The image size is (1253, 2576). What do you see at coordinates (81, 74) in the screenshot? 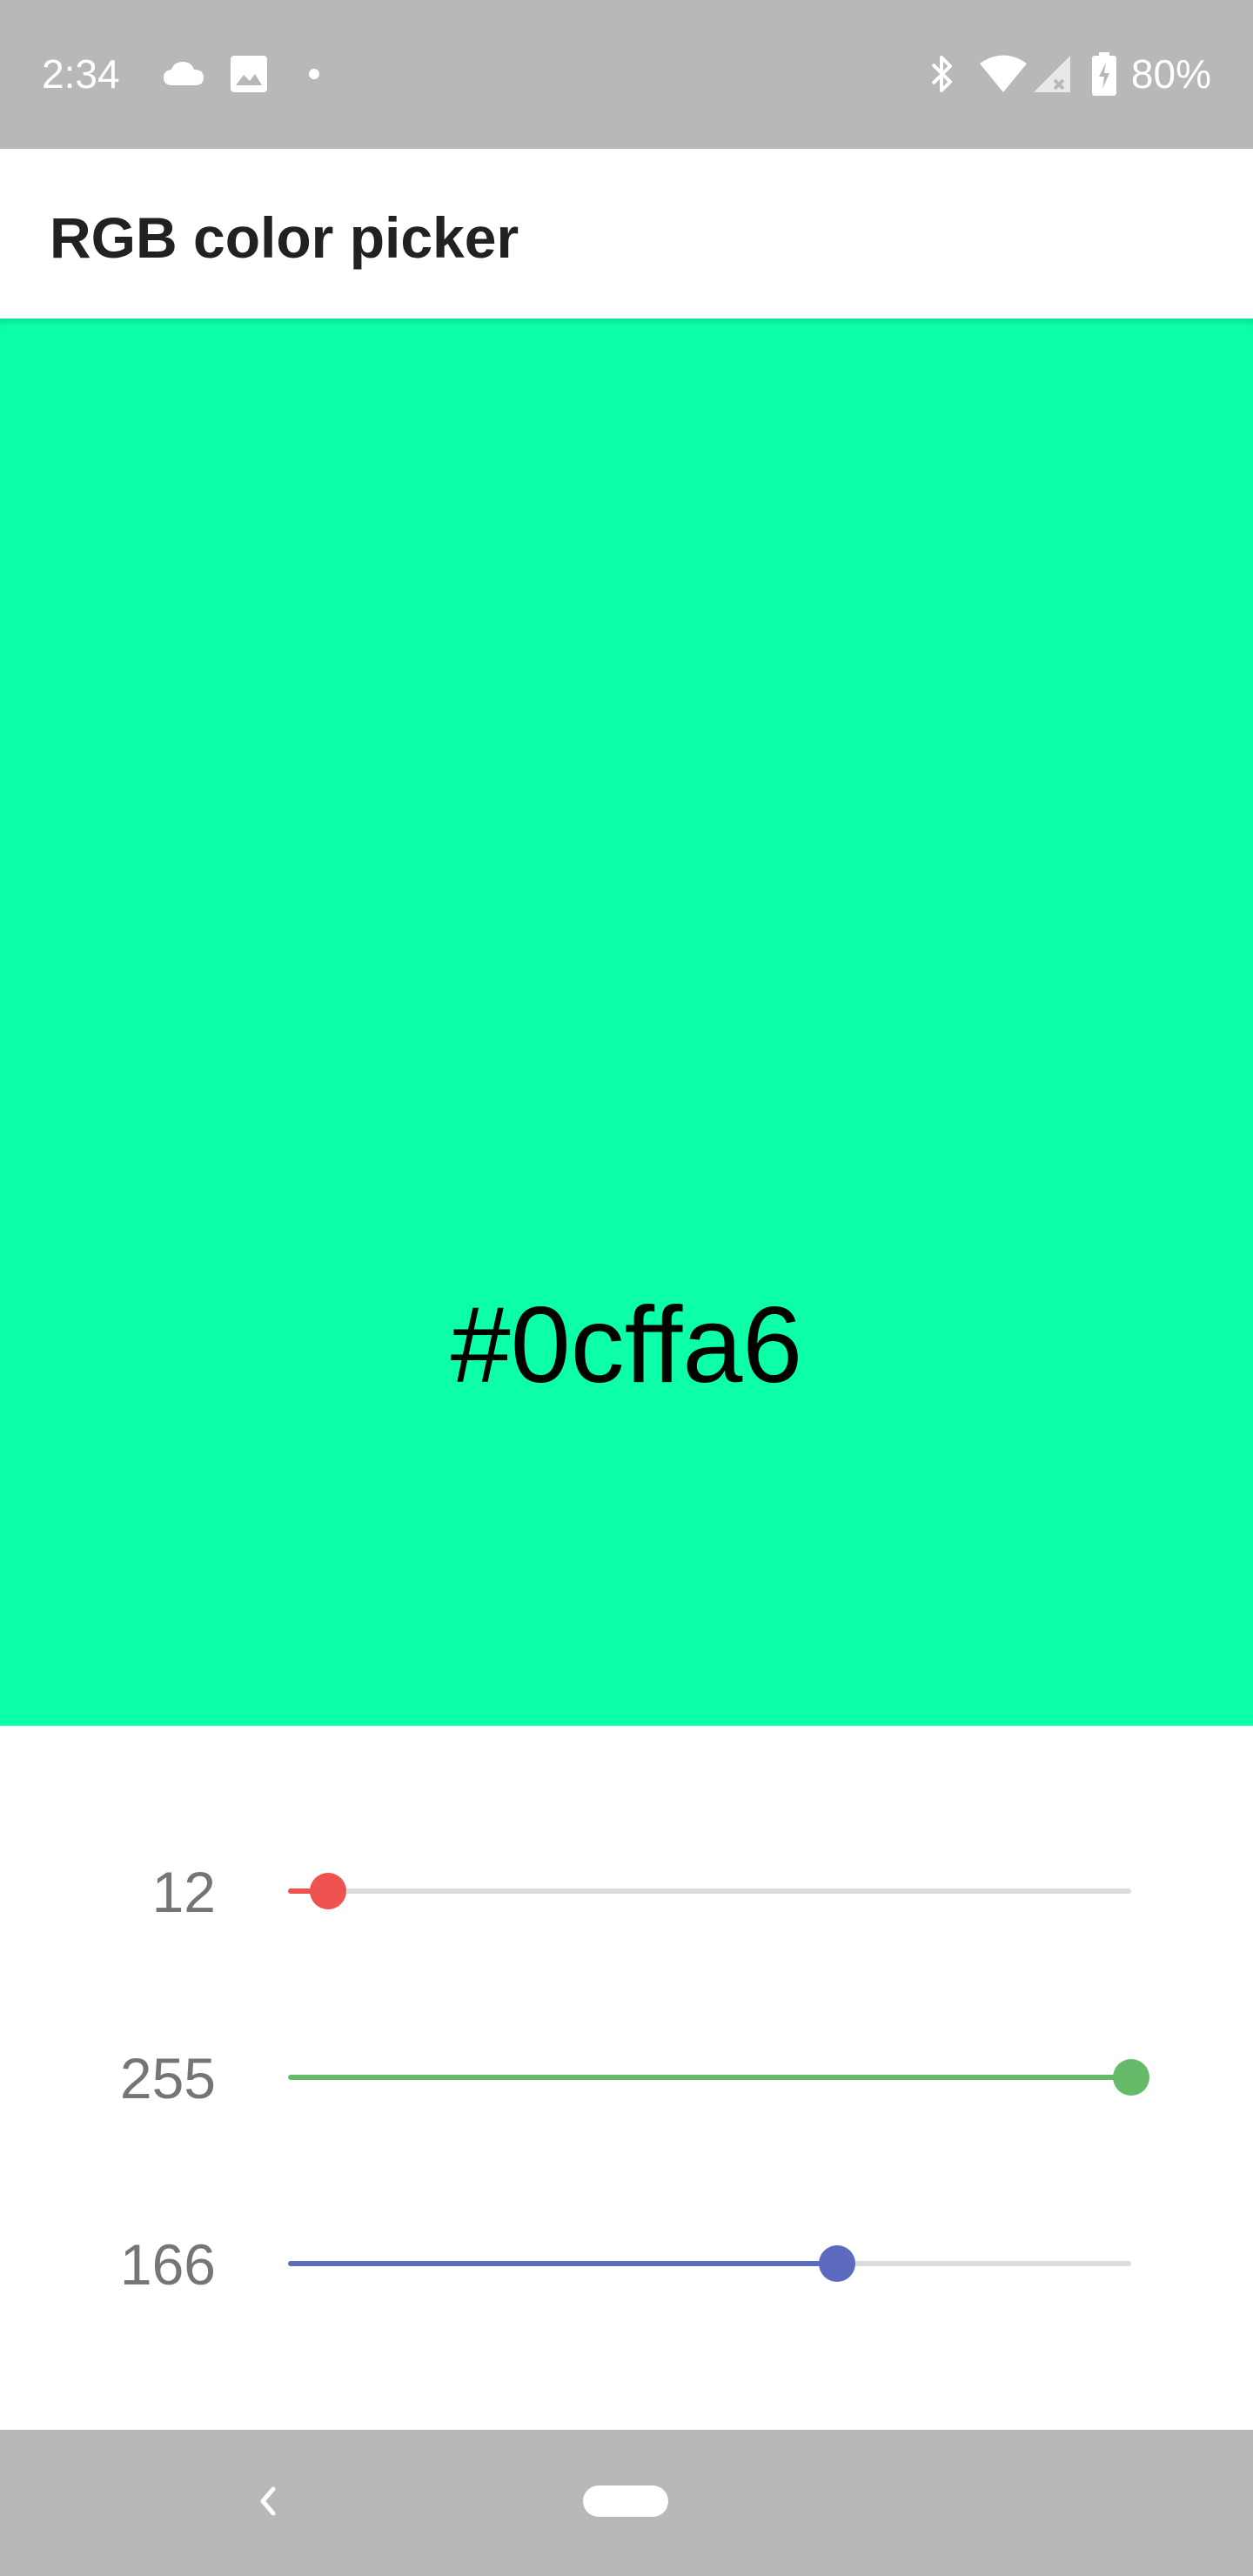
I see `status-time: 2:34` at bounding box center [81, 74].